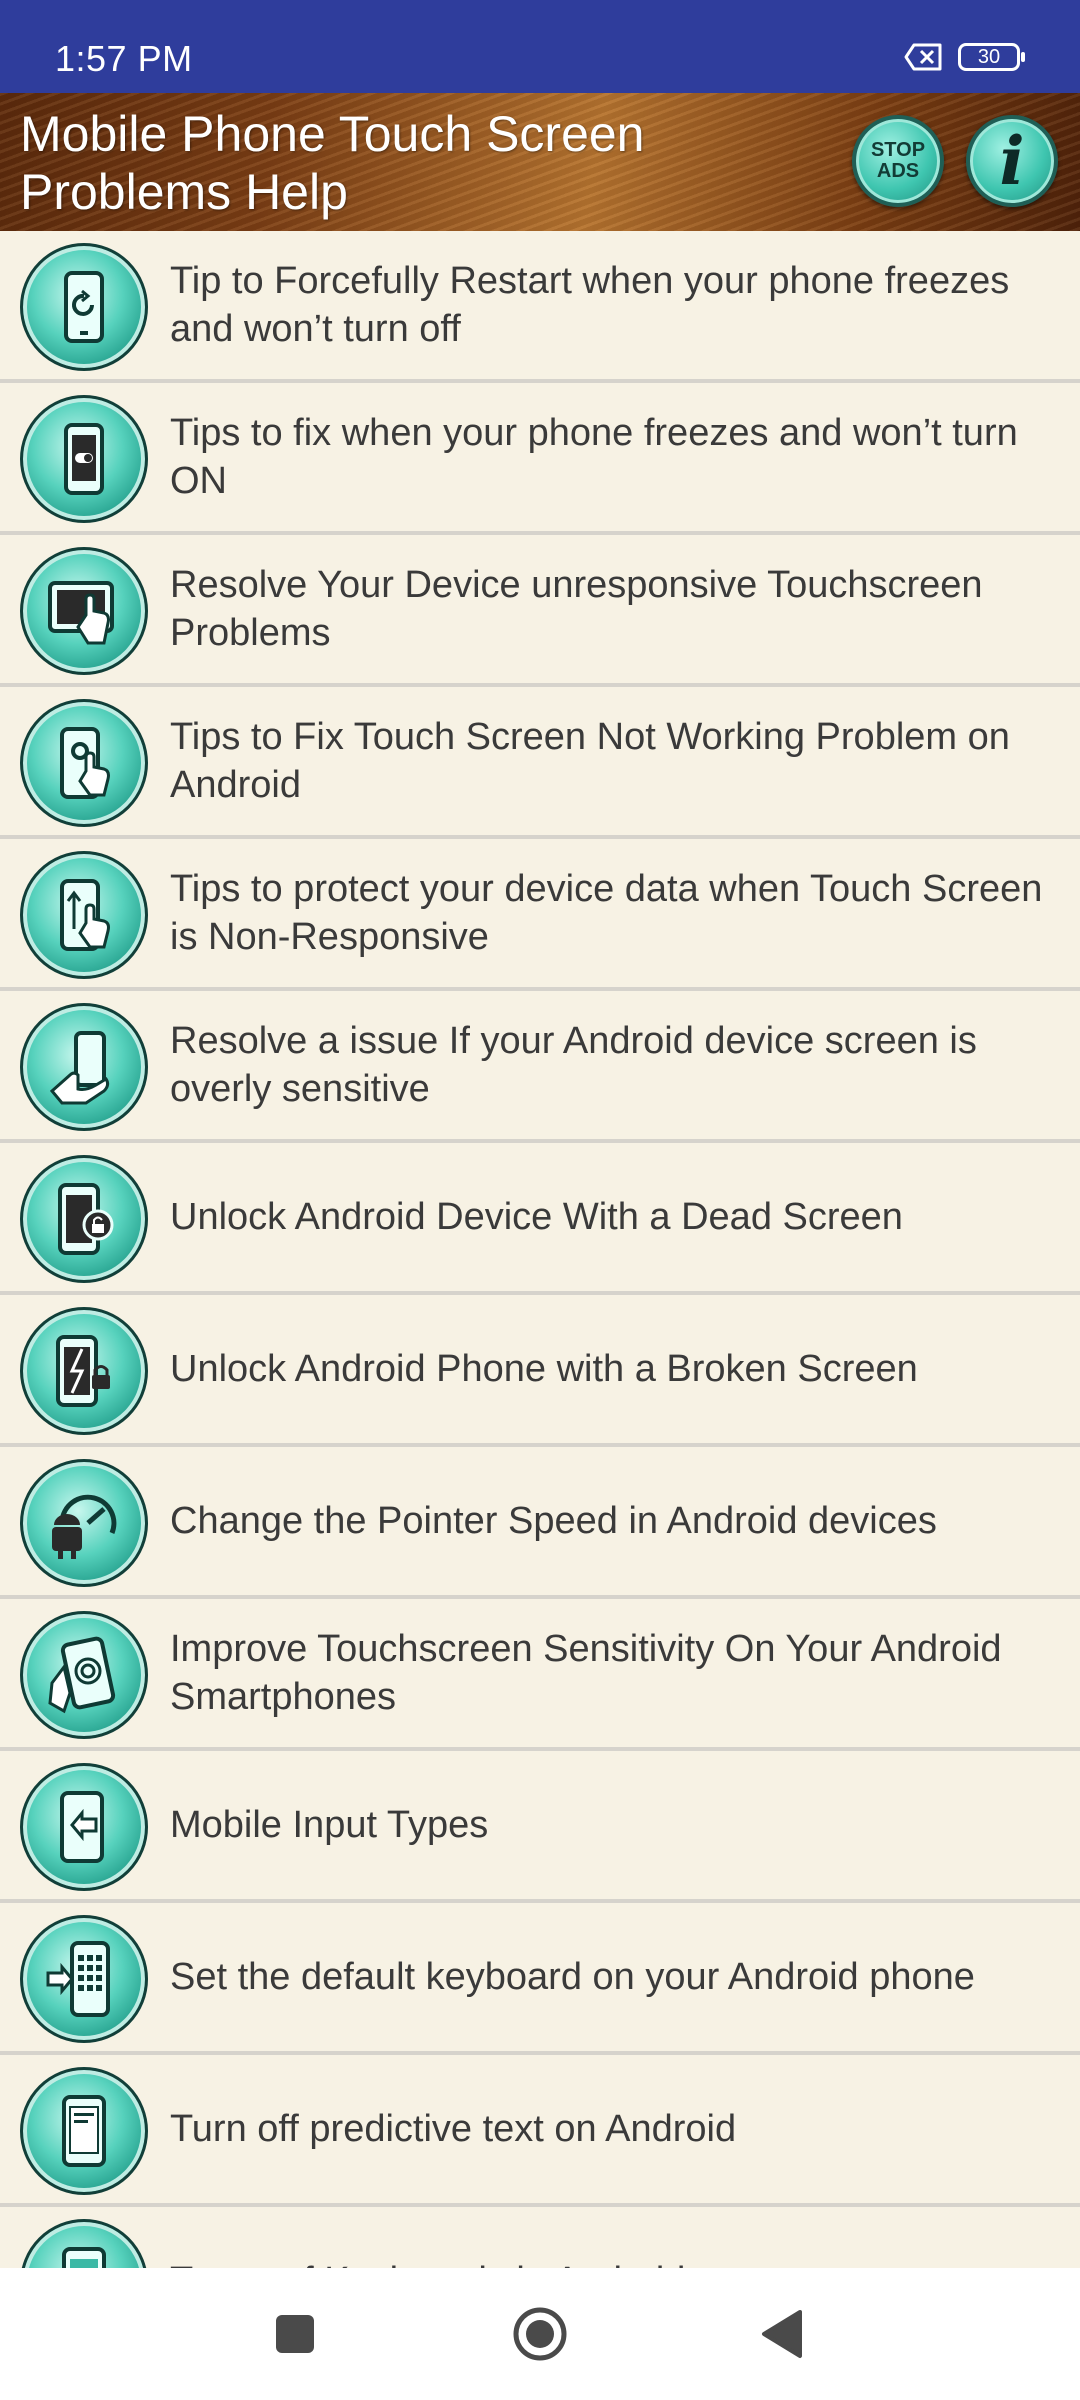 The width and height of the screenshot is (1080, 2400). What do you see at coordinates (540, 46) in the screenshot?
I see `status-bar: 1:57 PM 30` at bounding box center [540, 46].